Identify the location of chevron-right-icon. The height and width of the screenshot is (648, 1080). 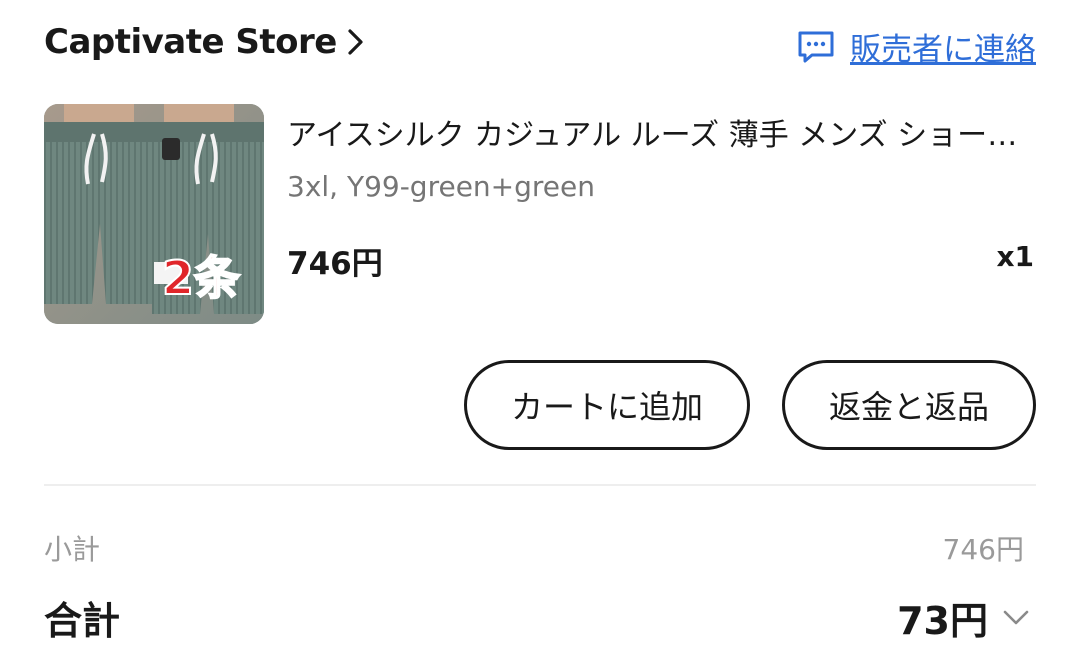
(356, 42).